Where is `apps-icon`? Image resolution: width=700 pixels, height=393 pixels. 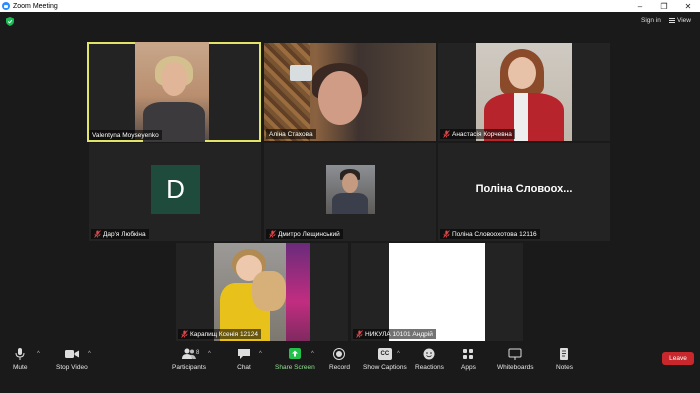
apps-icon is located at coordinates (468, 354).